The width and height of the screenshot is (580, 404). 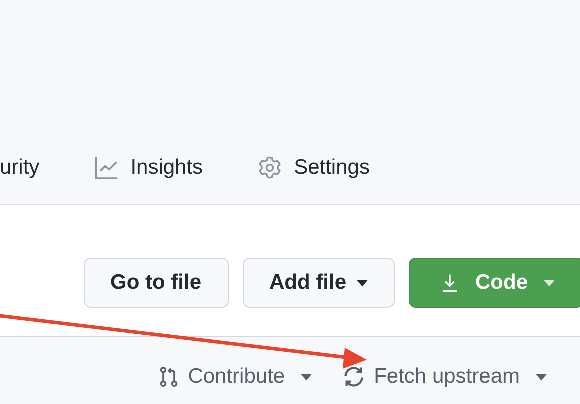 I want to click on nav-tab: urity, so click(x=20, y=168).